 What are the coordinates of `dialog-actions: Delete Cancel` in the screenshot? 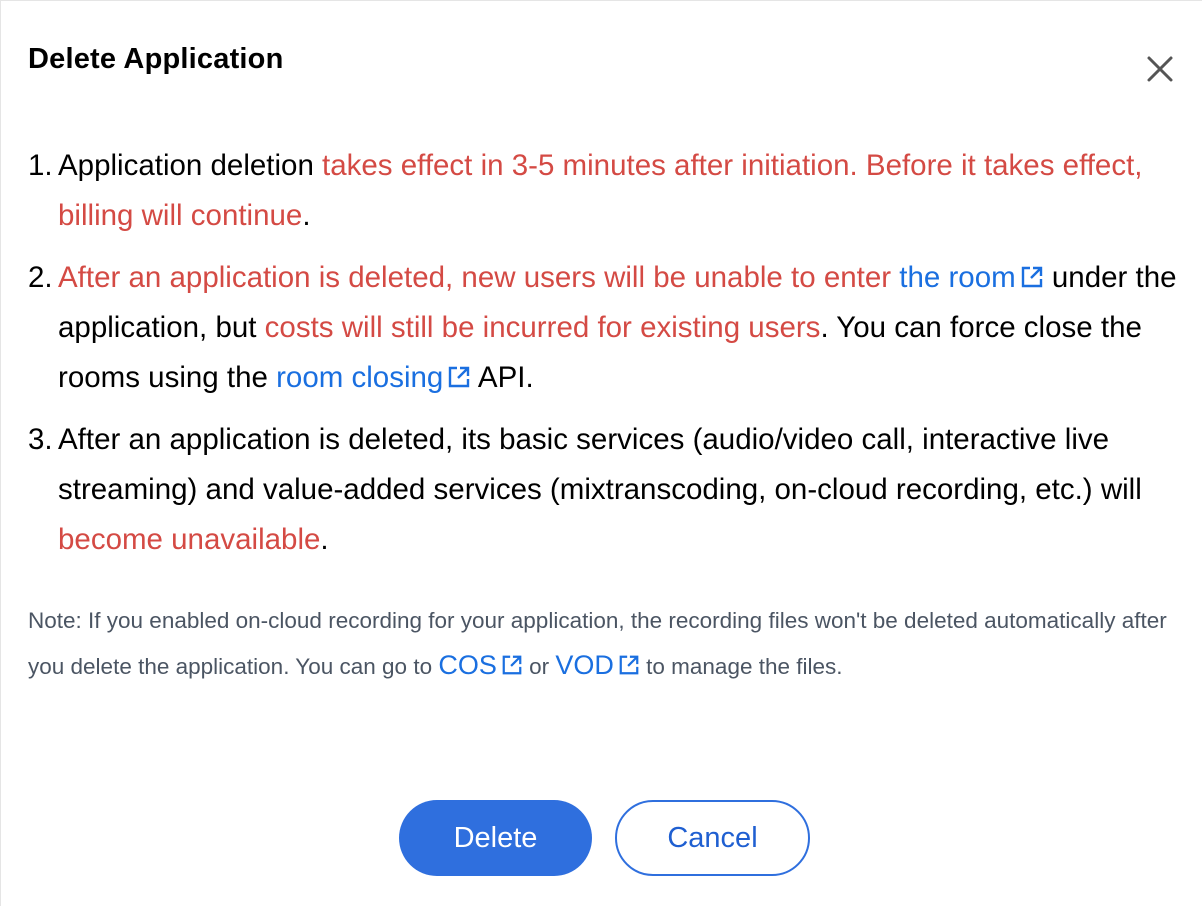 It's located at (601, 838).